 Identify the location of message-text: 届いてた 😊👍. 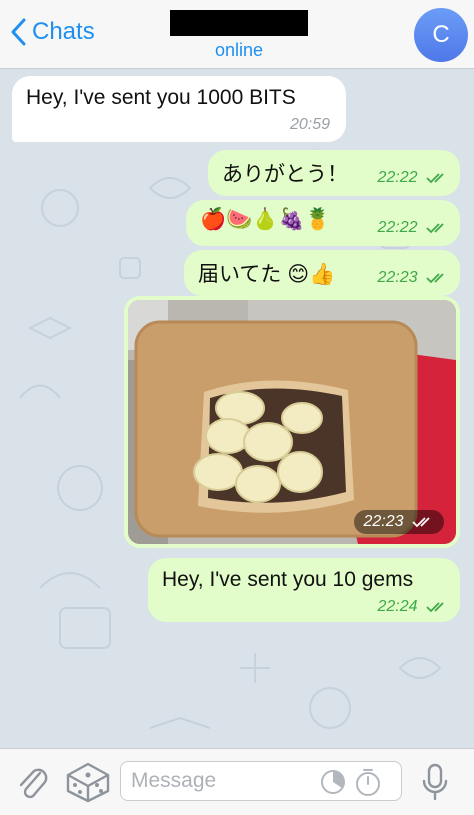
(267, 274).